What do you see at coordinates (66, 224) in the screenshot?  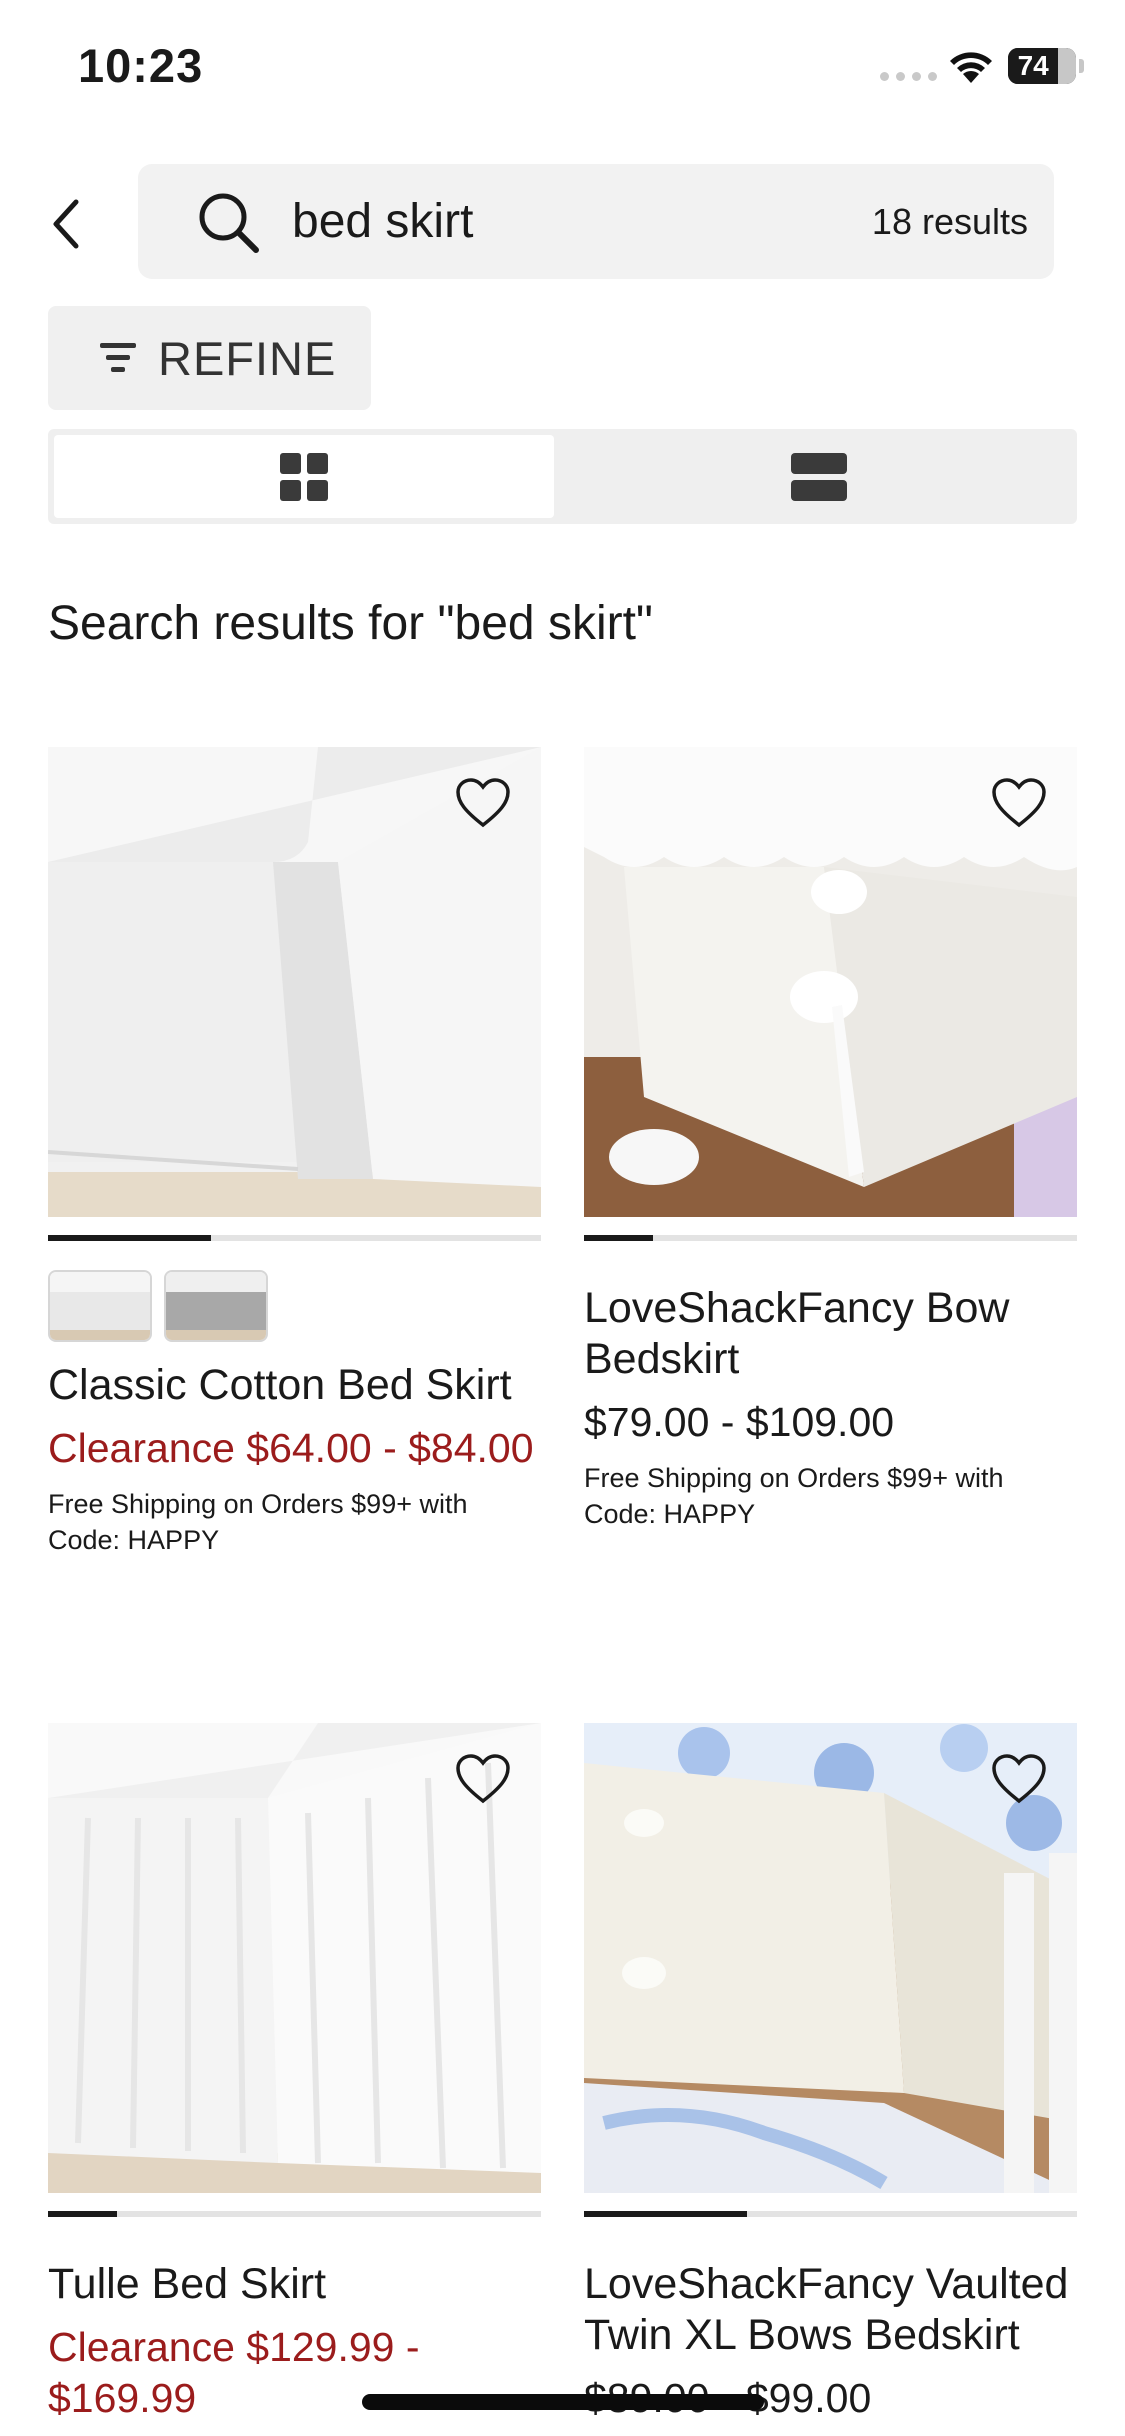 I see `back-chevron-icon` at bounding box center [66, 224].